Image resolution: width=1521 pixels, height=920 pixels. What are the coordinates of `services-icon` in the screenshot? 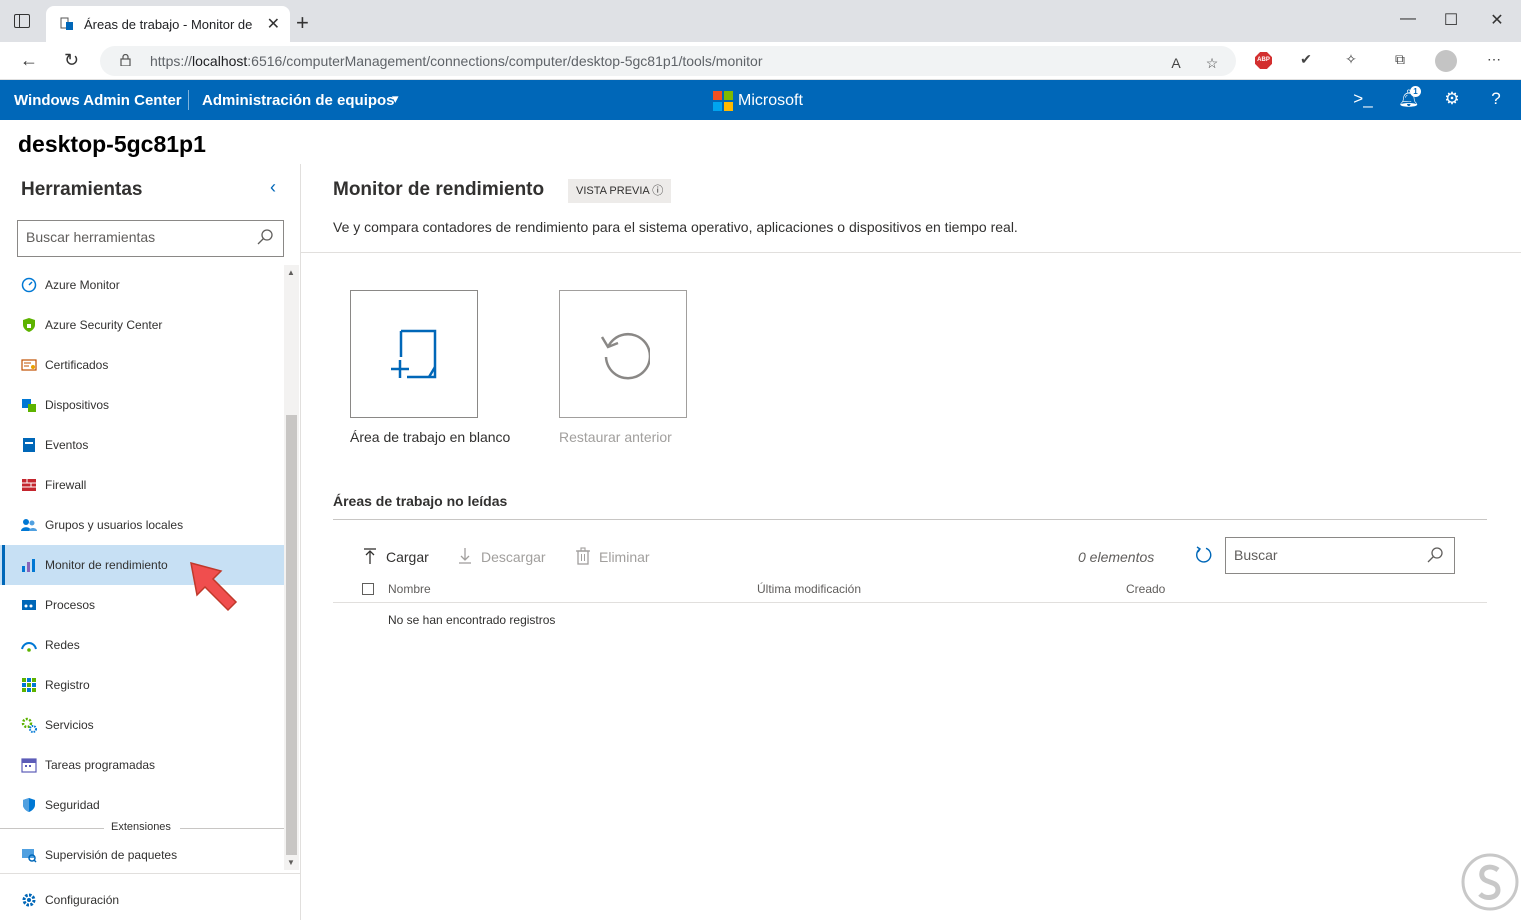 It's located at (29, 725).